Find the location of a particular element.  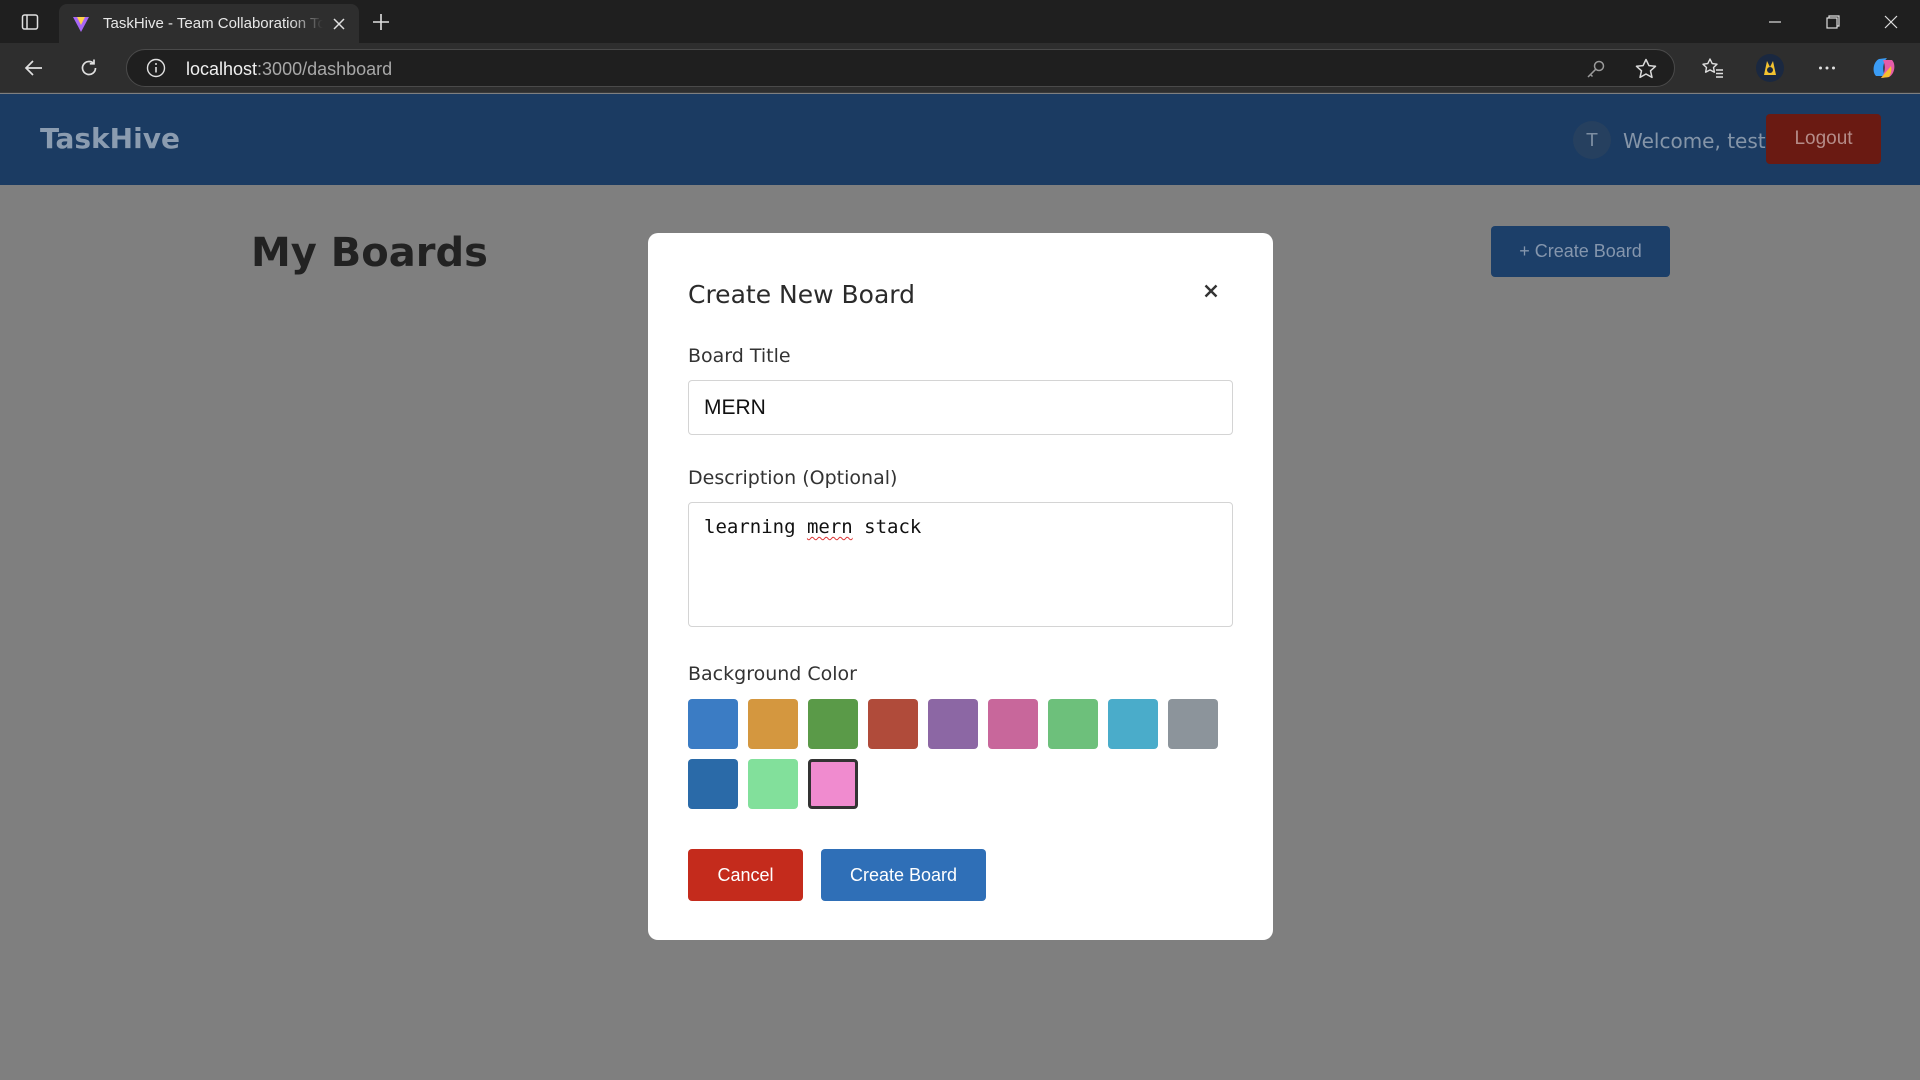

avatar: T is located at coordinates (1592, 140).